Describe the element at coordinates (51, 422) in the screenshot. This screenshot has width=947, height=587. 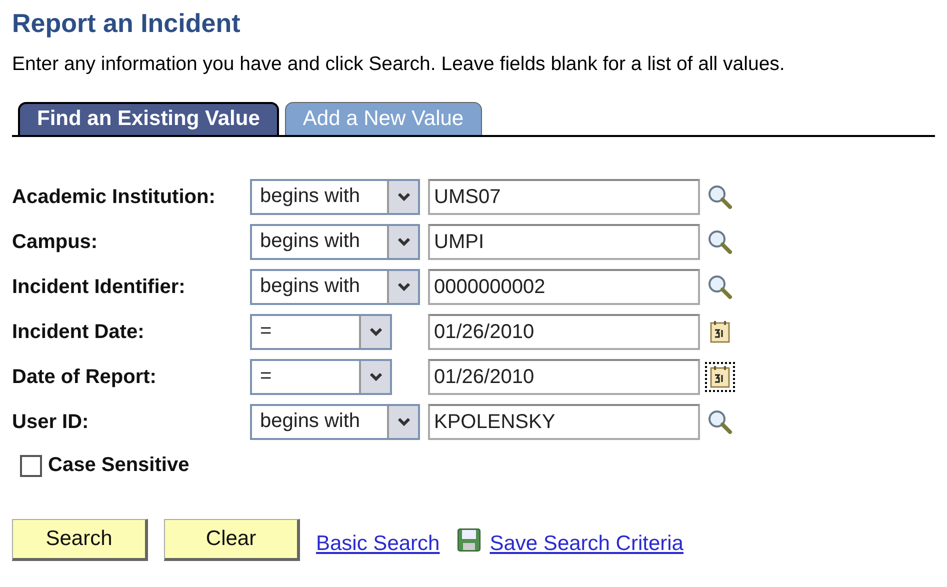
I see `field-label: User ID:` at that location.